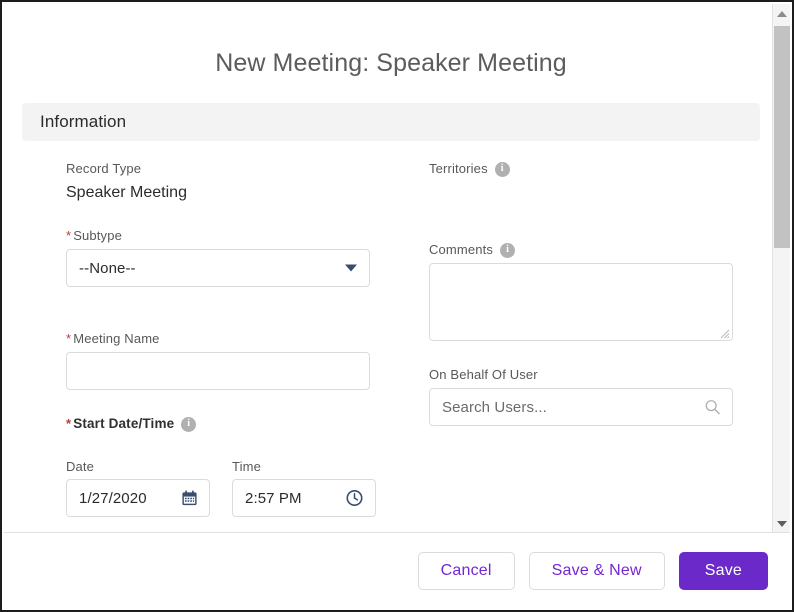 The width and height of the screenshot is (794, 612). What do you see at coordinates (354, 498) in the screenshot?
I see `clock-icon` at bounding box center [354, 498].